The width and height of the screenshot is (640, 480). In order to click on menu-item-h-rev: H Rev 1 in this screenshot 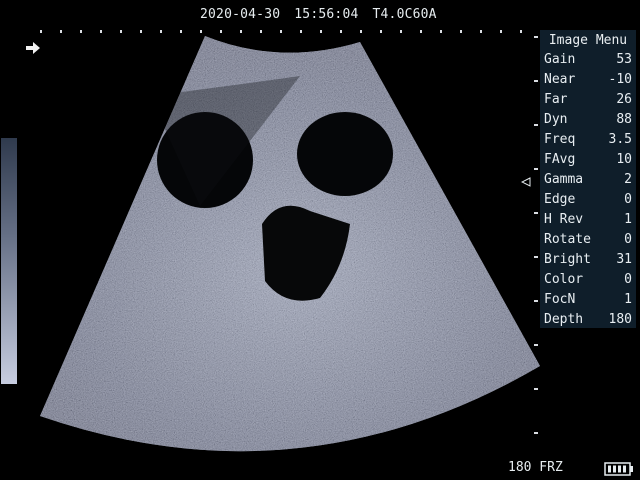, I will do `click(588, 220)`.